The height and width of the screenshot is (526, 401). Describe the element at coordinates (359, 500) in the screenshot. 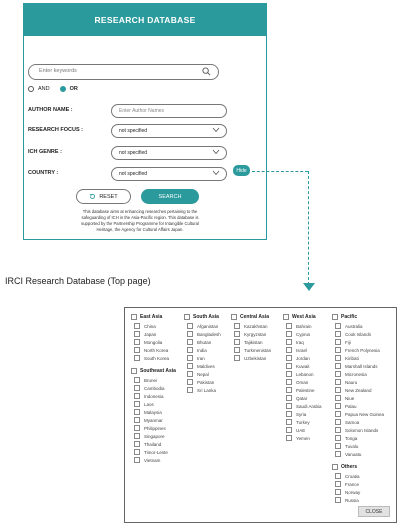

I see `country-item: Russia` at that location.